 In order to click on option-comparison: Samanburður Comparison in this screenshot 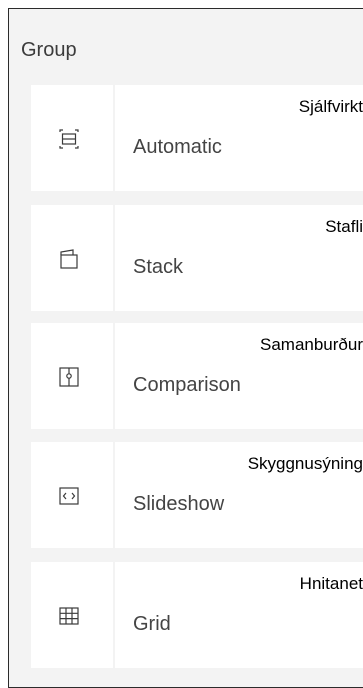, I will do `click(197, 376)`.